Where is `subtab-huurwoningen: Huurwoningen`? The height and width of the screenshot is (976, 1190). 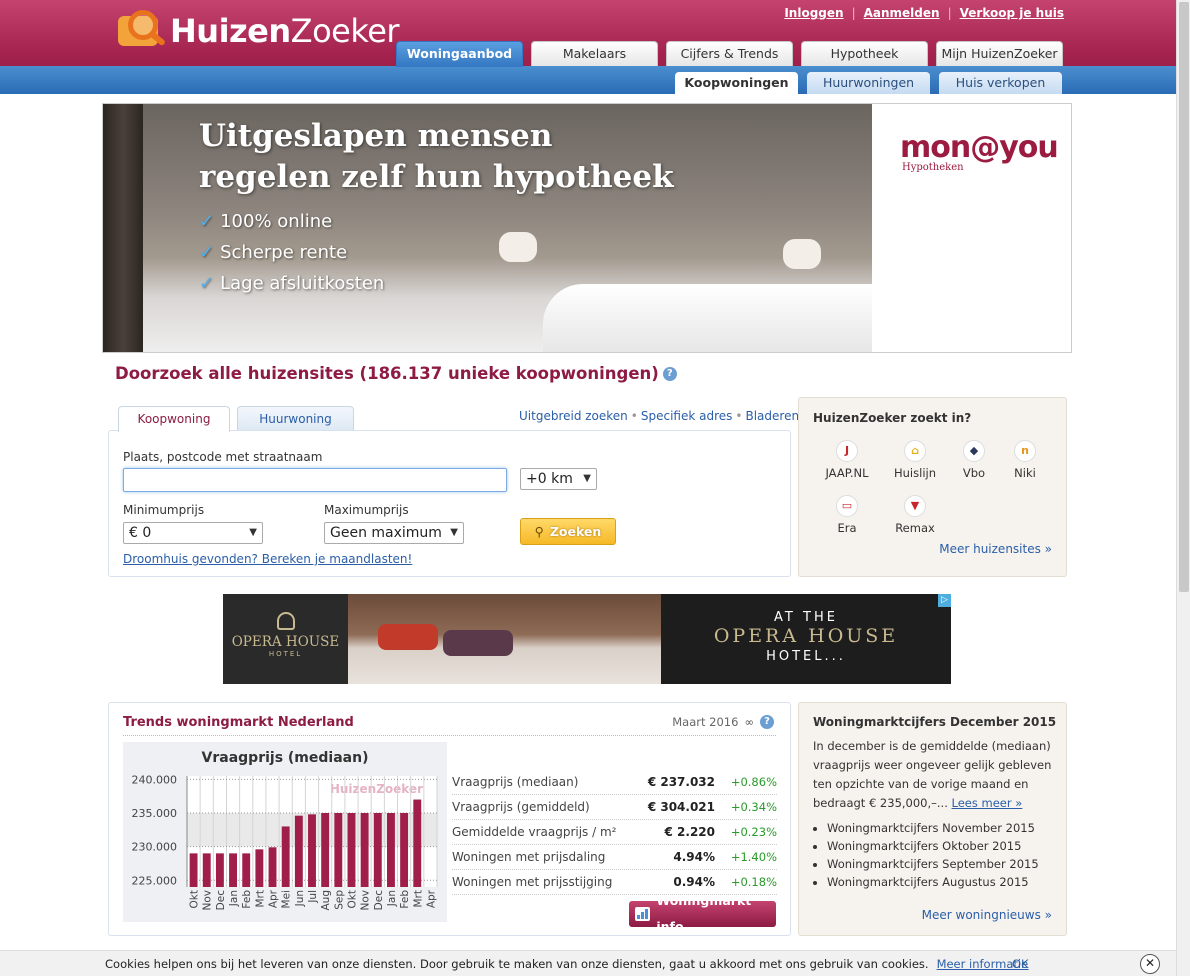
subtab-huurwoningen: Huurwoningen is located at coordinates (868, 83).